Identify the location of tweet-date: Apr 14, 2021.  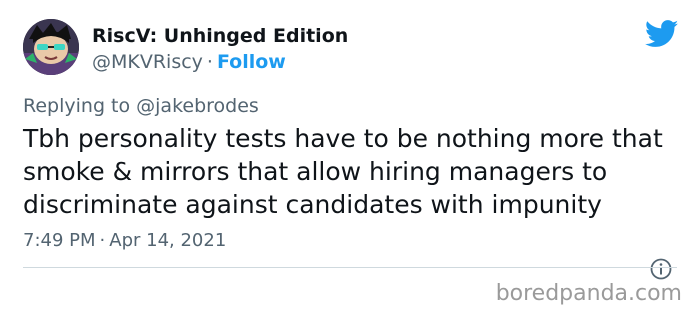
(167, 240).